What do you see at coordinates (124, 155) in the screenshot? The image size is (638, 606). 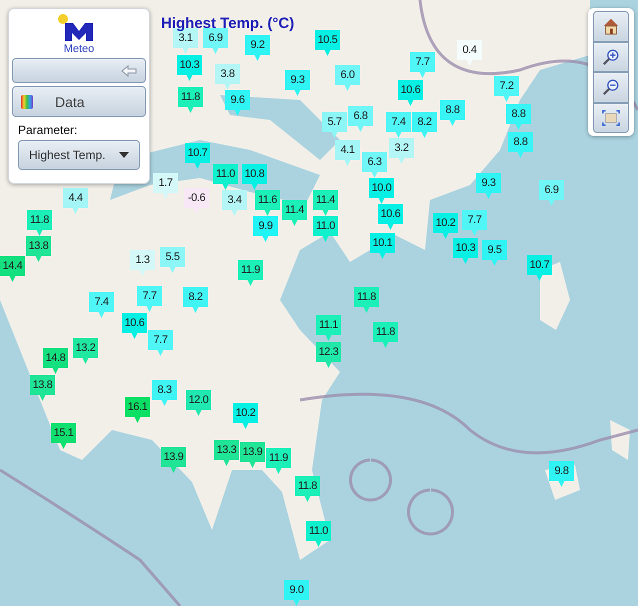 I see `caret-icon` at bounding box center [124, 155].